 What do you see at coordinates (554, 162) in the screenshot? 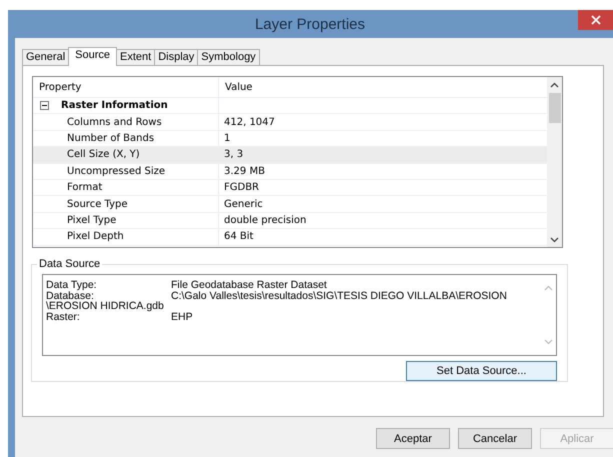
I see `scrollbar` at bounding box center [554, 162].